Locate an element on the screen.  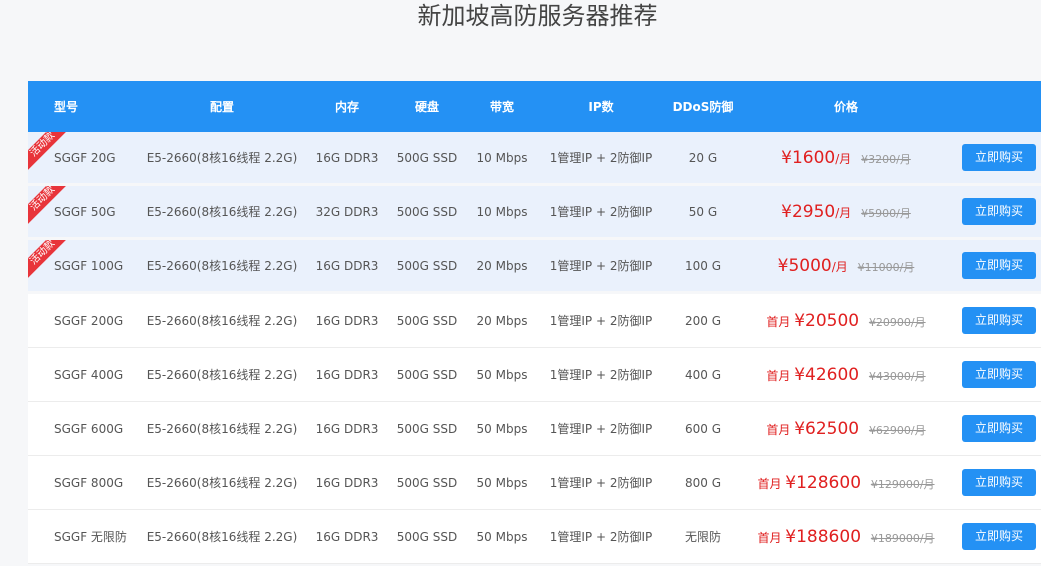
price-current: ¥2950 is located at coordinates (808, 211).